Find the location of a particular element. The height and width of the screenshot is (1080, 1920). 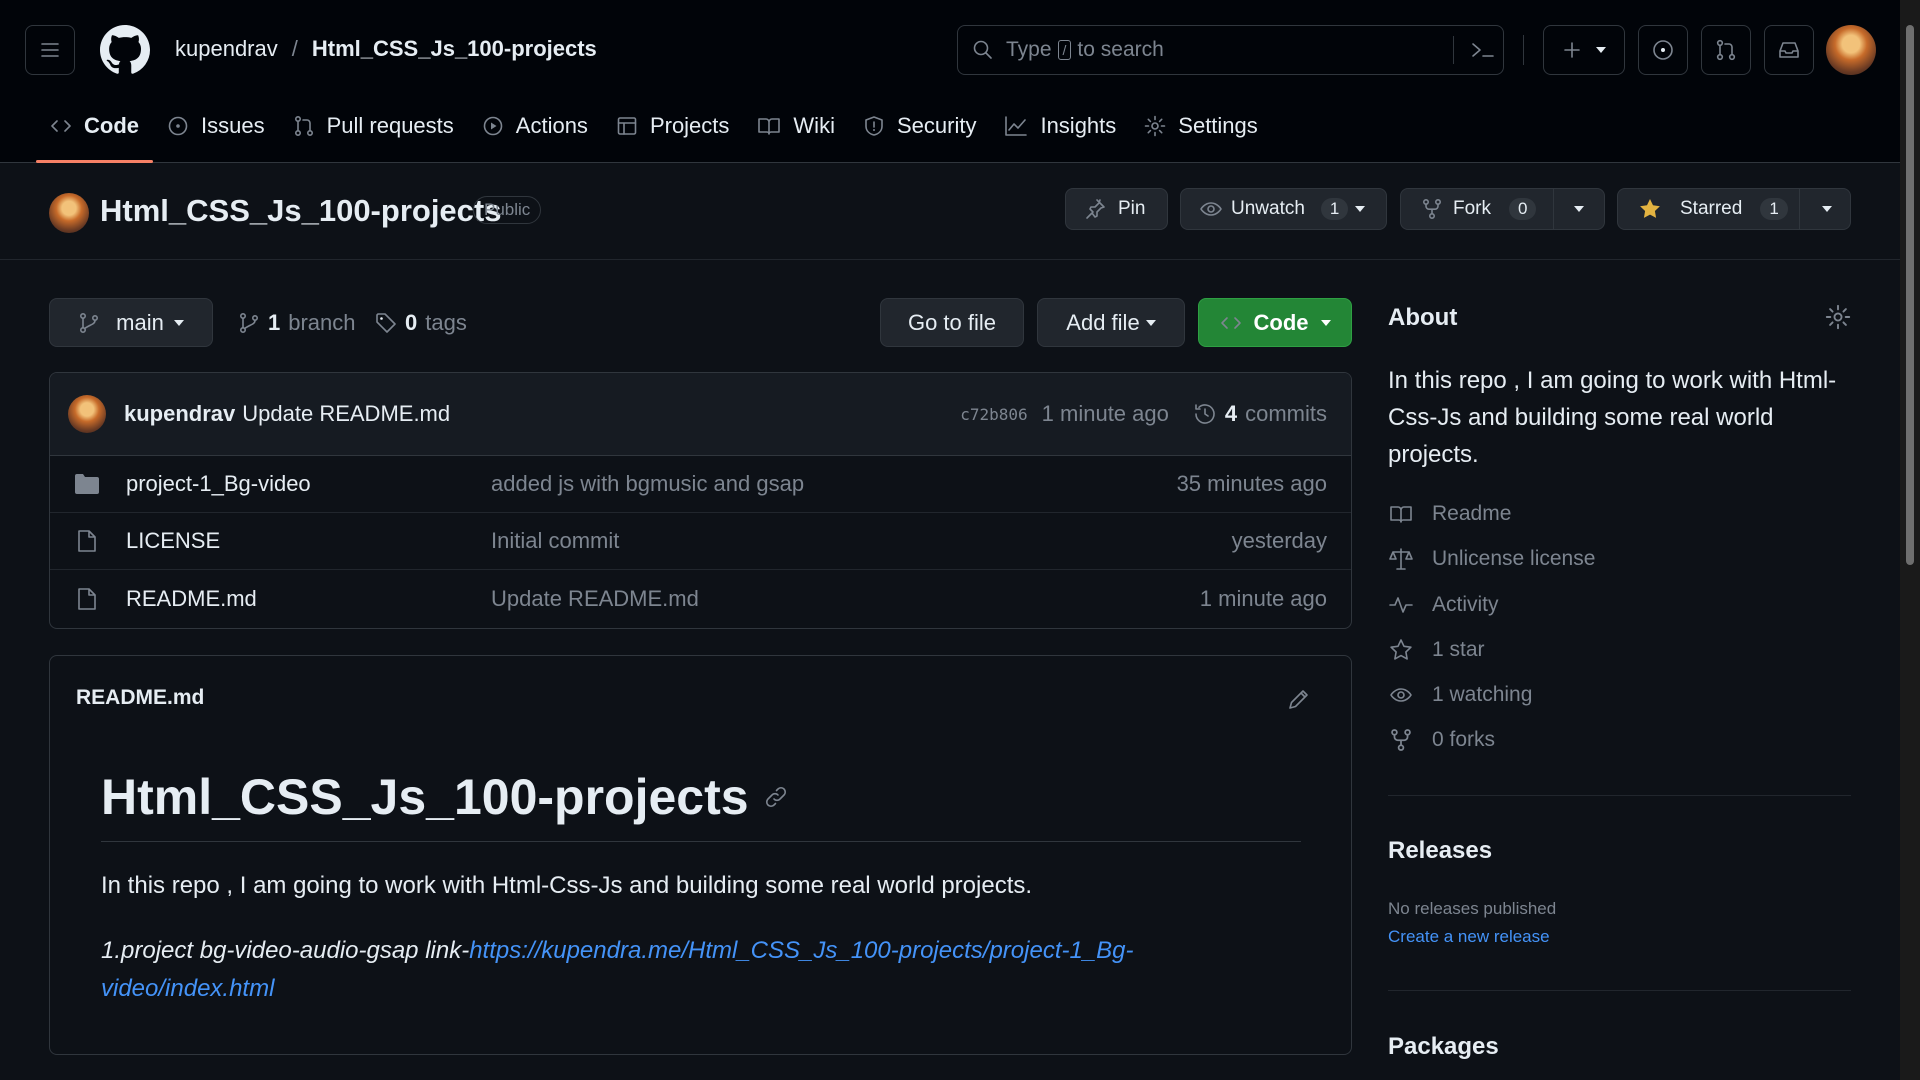

tab-settings: Settings is located at coordinates (1201, 126).